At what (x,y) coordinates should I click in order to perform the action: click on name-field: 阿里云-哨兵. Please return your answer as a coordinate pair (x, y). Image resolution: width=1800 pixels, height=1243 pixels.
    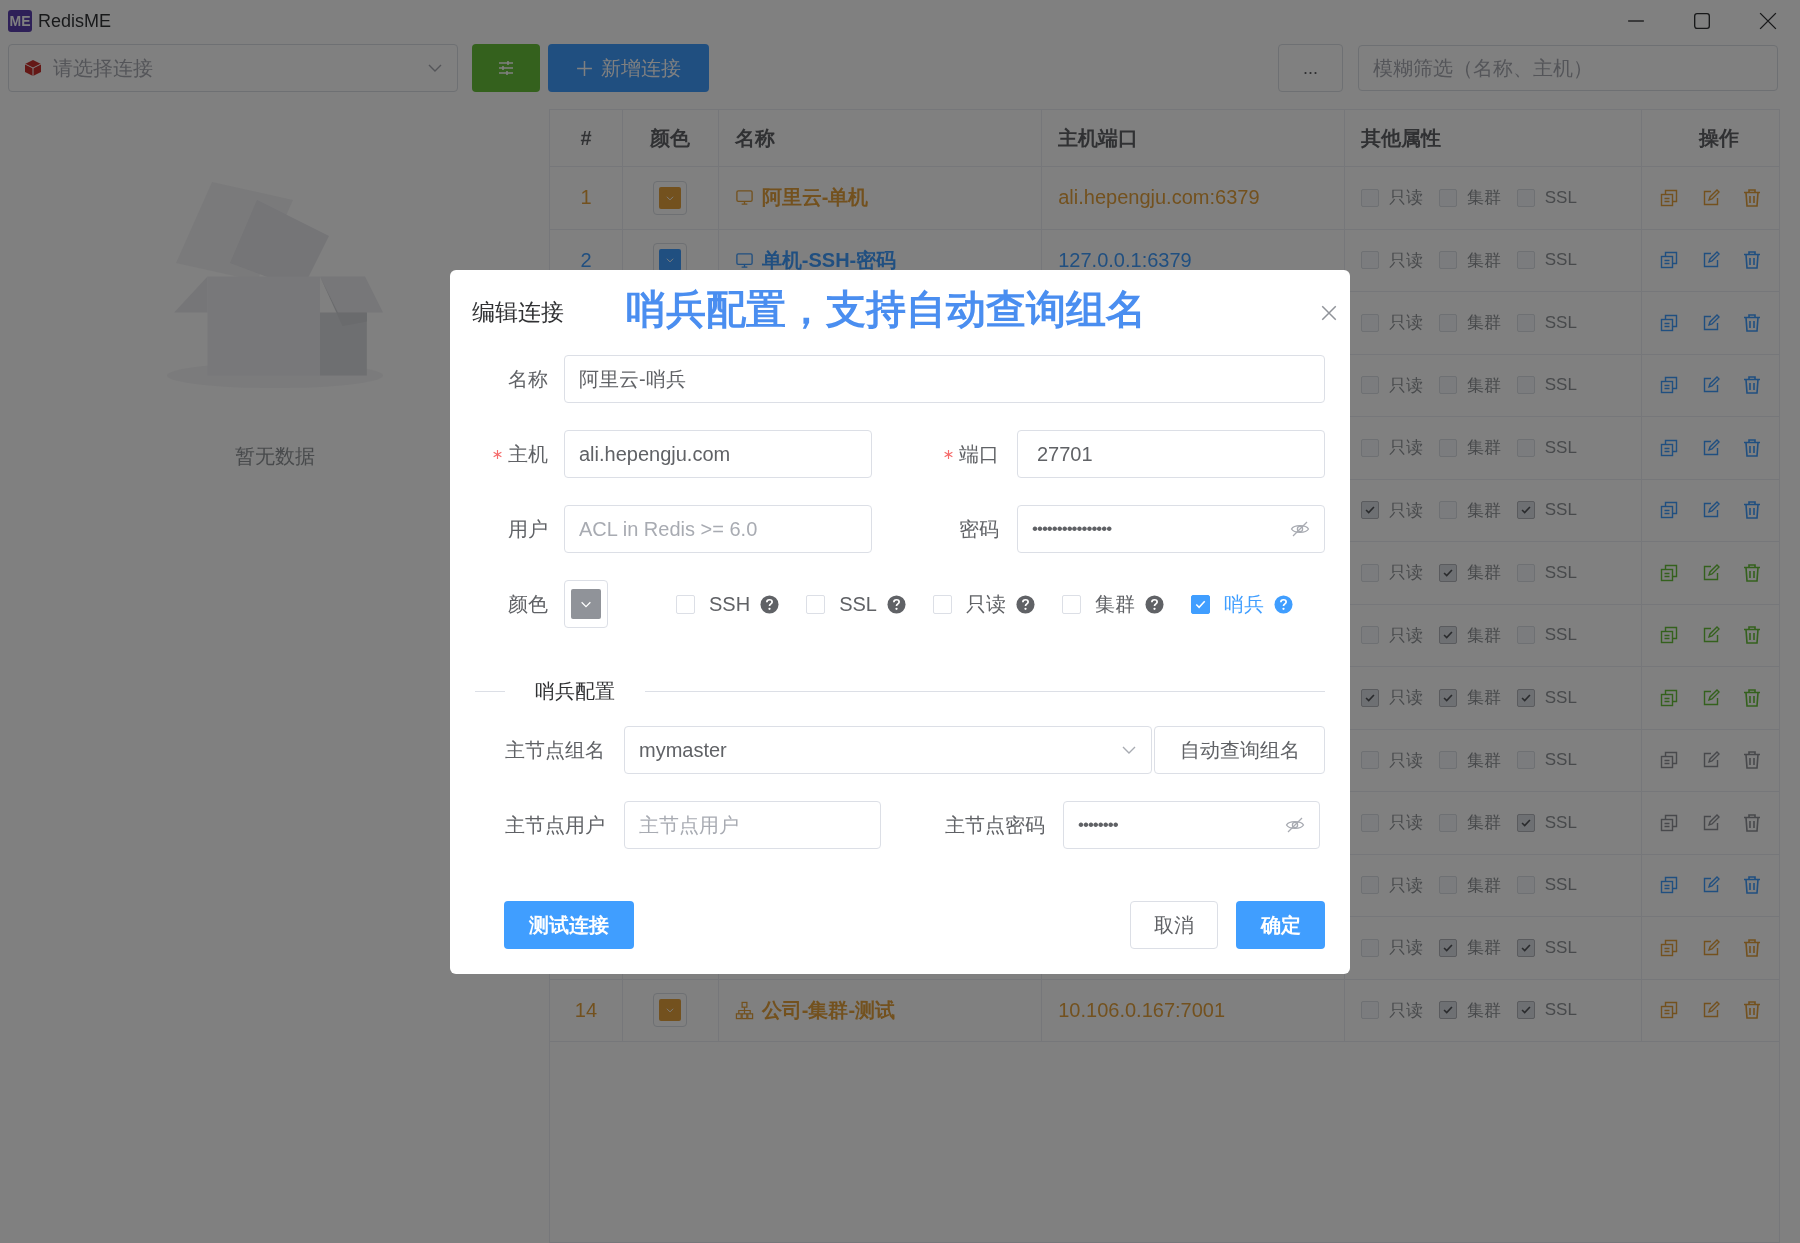
    Looking at the image, I should click on (944, 379).